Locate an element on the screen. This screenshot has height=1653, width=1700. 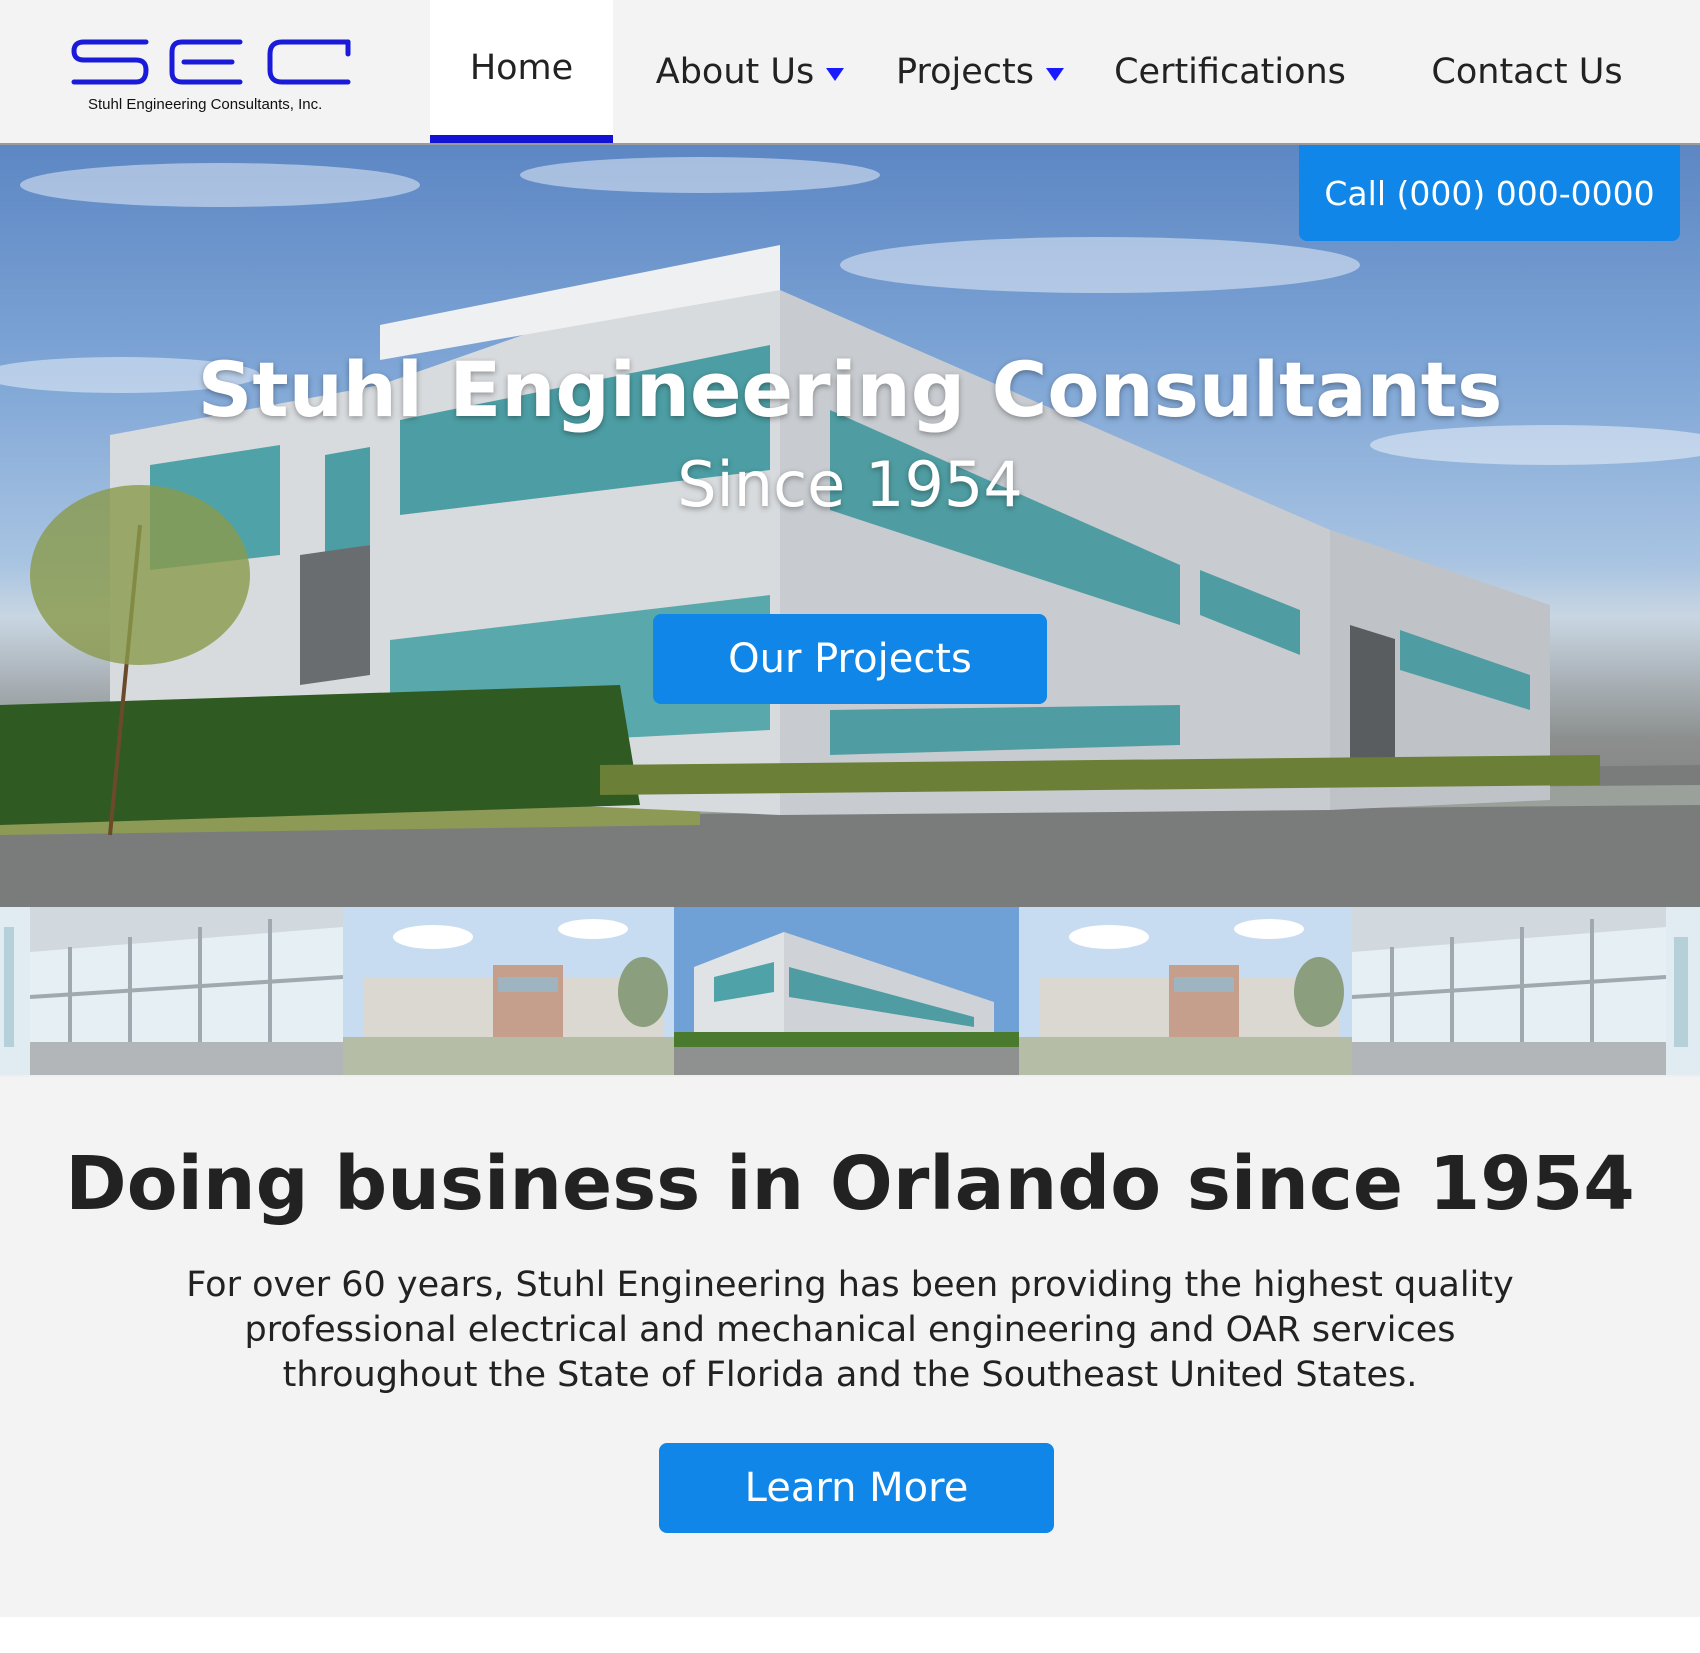
nav-certifications: Certifications is located at coordinates (1230, 71).